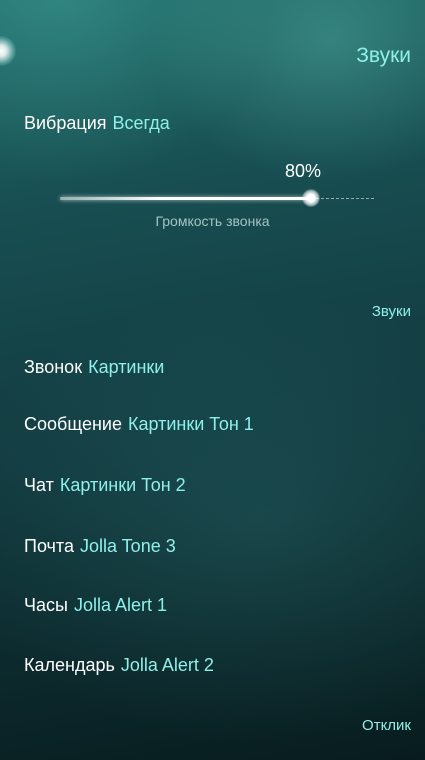 This screenshot has width=425, height=760. Describe the element at coordinates (120, 605) in the screenshot. I see `sound-item-value: Jolla Alert 1` at that location.